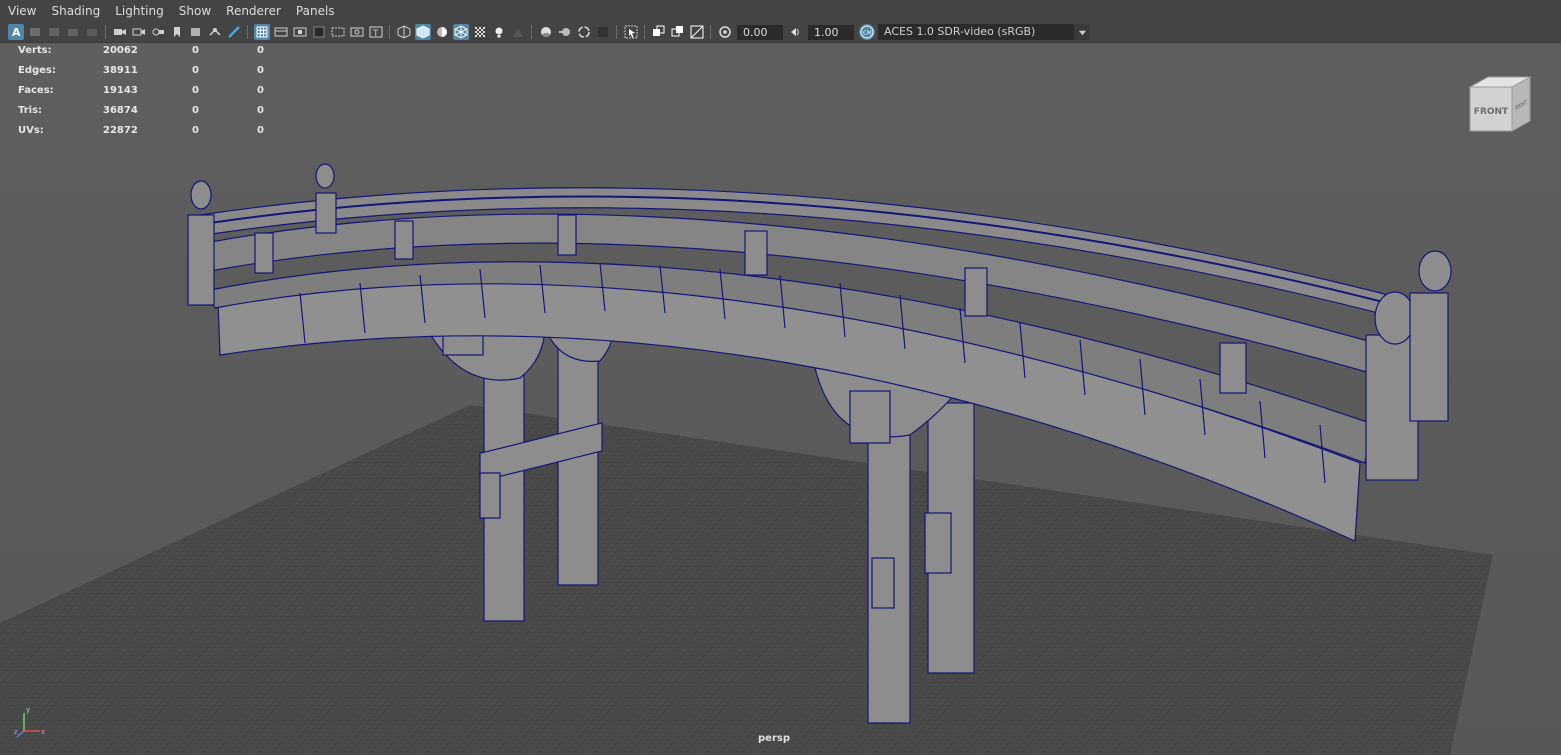  Describe the element at coordinates (73, 32) in the screenshot. I see `image-plane-icon` at that location.